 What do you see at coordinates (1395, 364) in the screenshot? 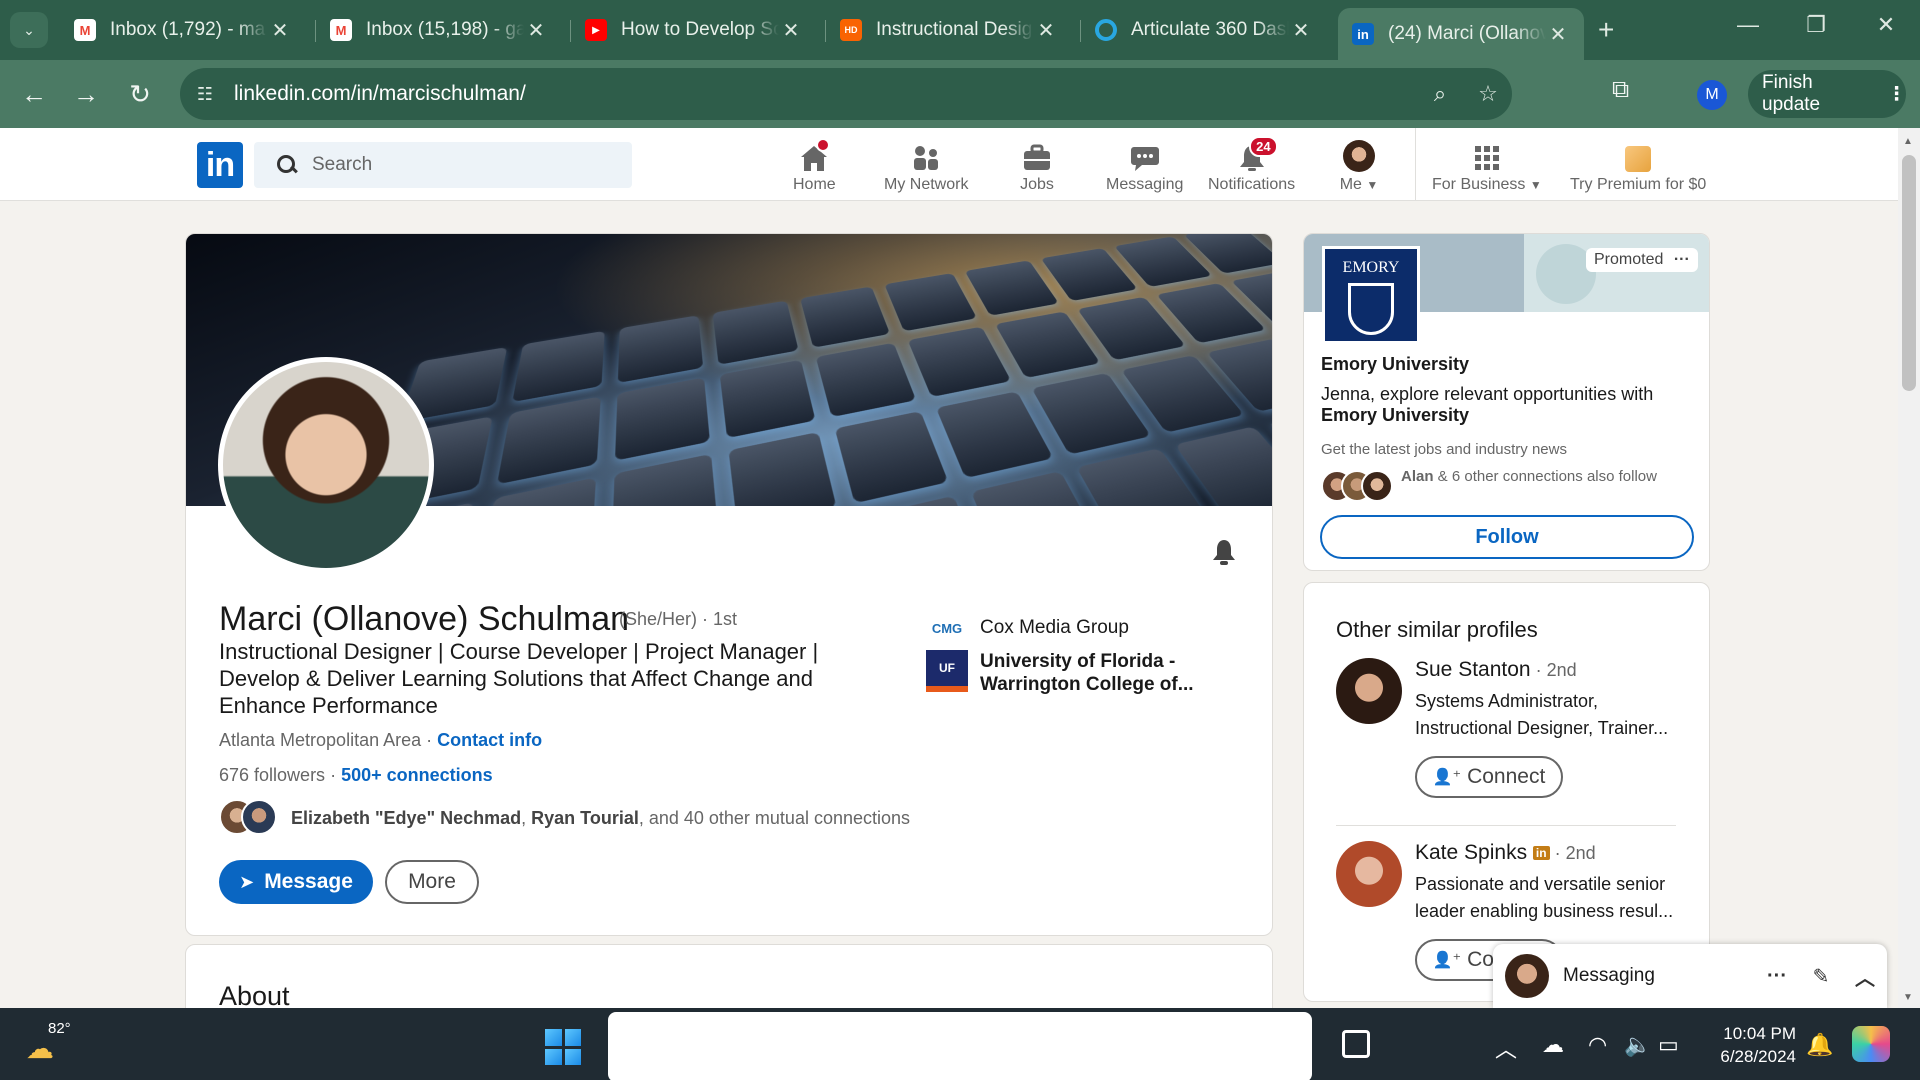
I see `ad-org-name: Emory University` at bounding box center [1395, 364].